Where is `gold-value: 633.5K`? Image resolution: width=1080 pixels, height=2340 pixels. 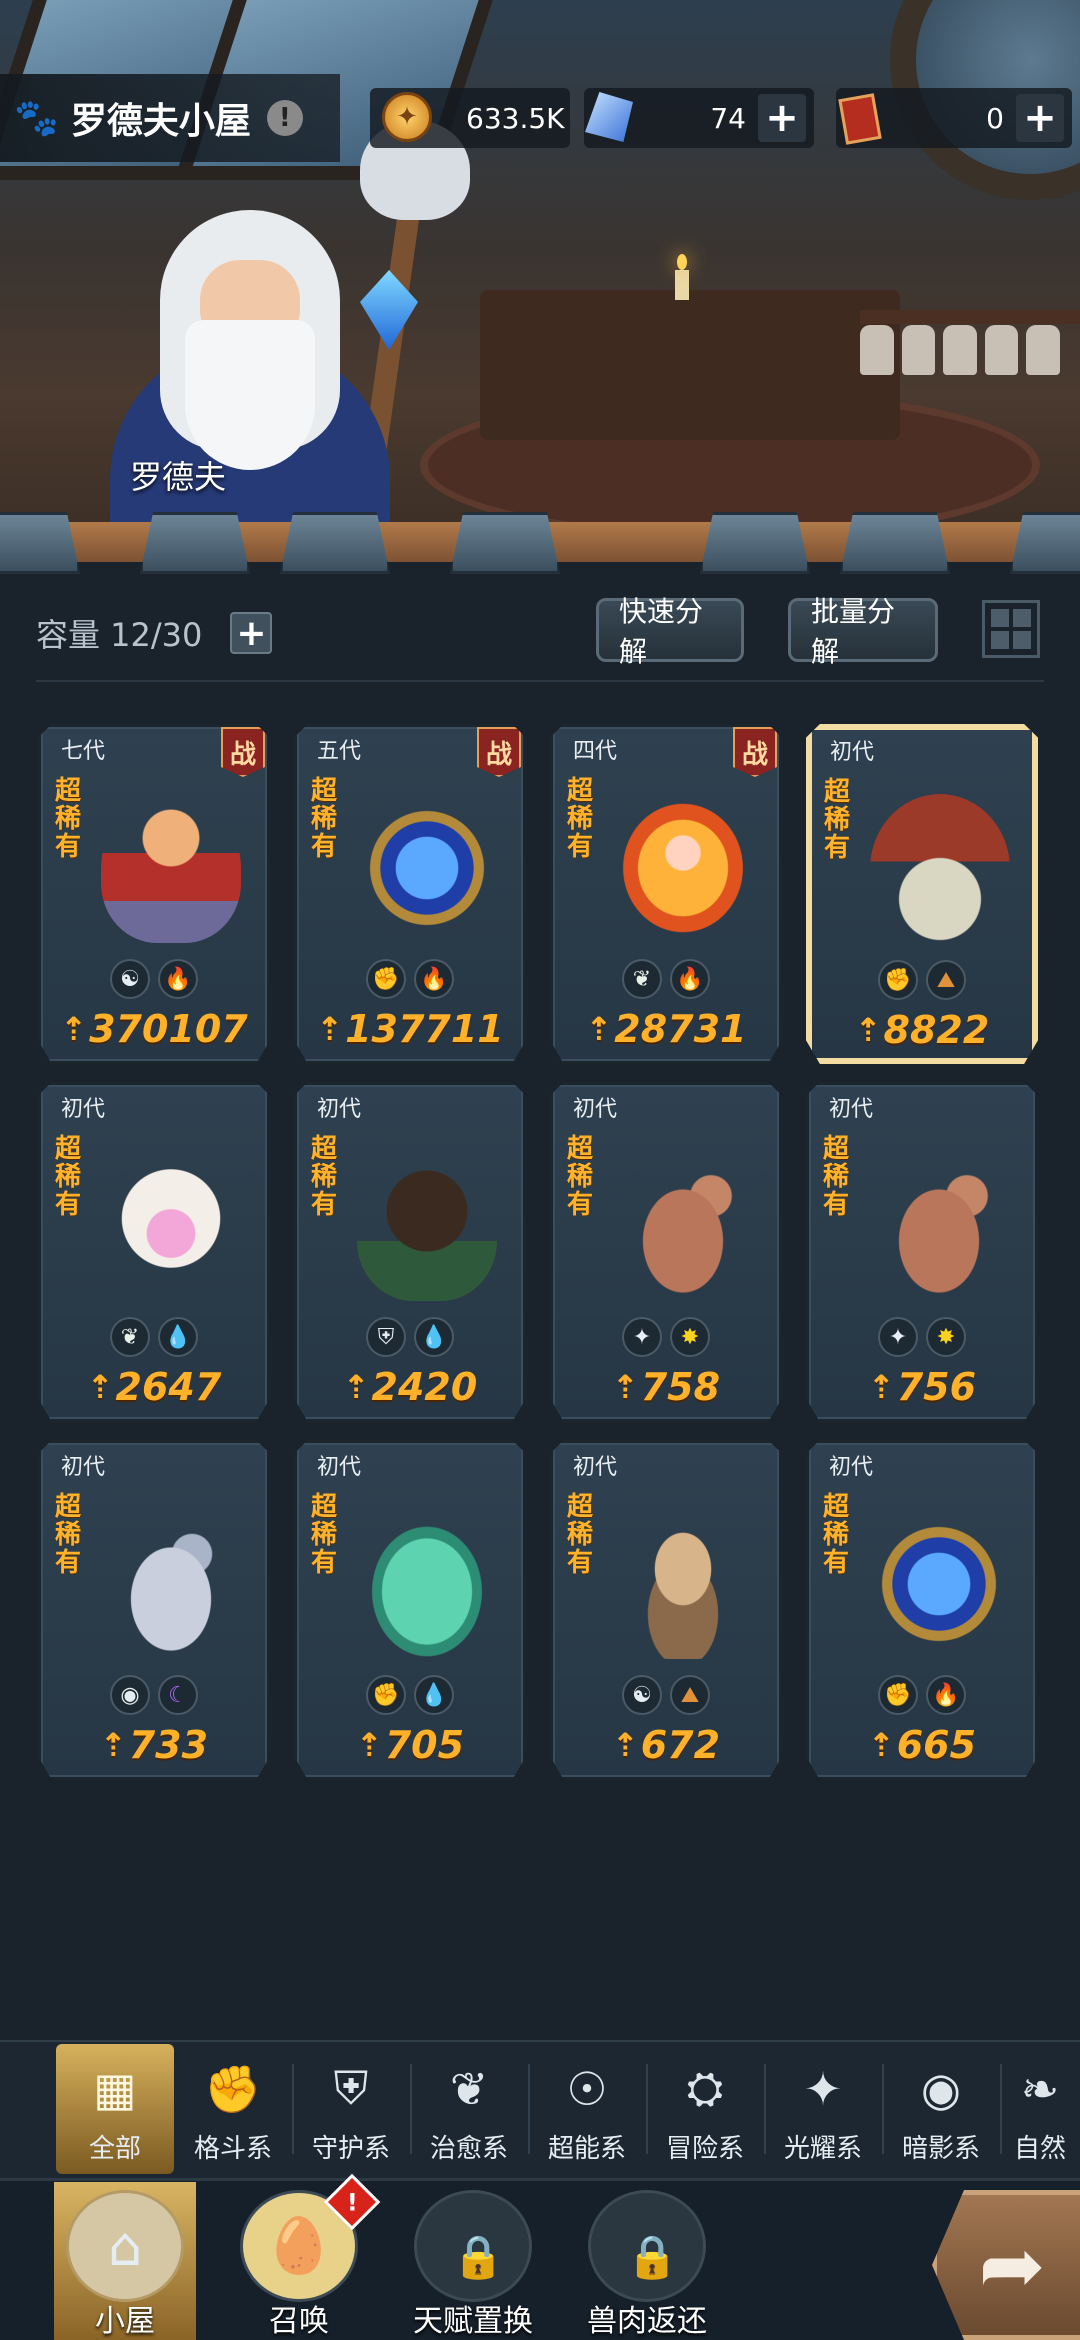
gold-value: 633.5K is located at coordinates (515, 118).